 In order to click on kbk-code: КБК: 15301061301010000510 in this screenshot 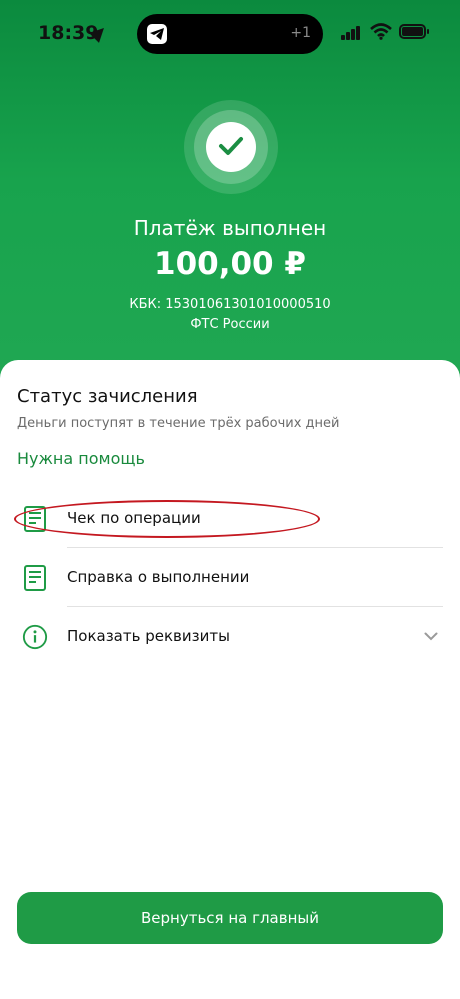, I will do `click(230, 304)`.